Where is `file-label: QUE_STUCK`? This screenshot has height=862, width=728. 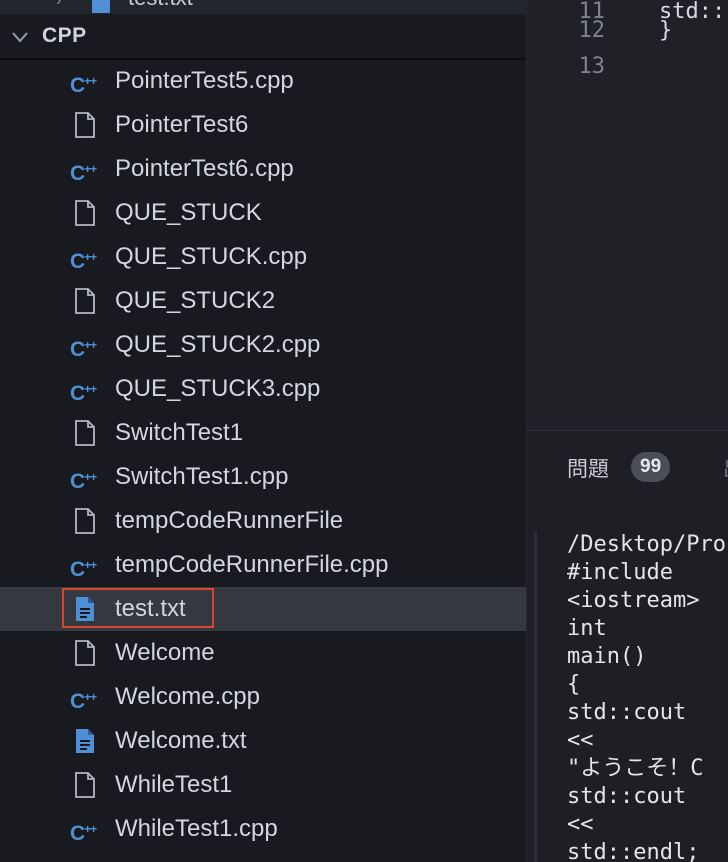 file-label: QUE_STUCK is located at coordinates (188, 212).